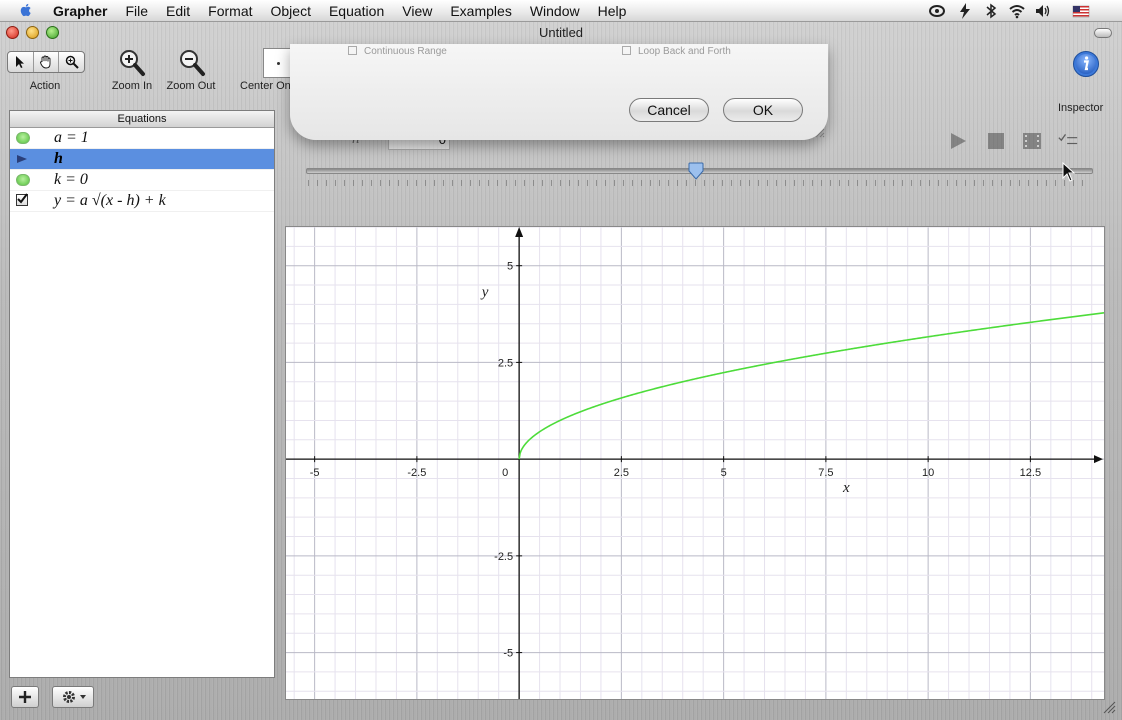 The width and height of the screenshot is (1122, 720). Describe the element at coordinates (555, 11) in the screenshot. I see `menu-window: Window` at that location.